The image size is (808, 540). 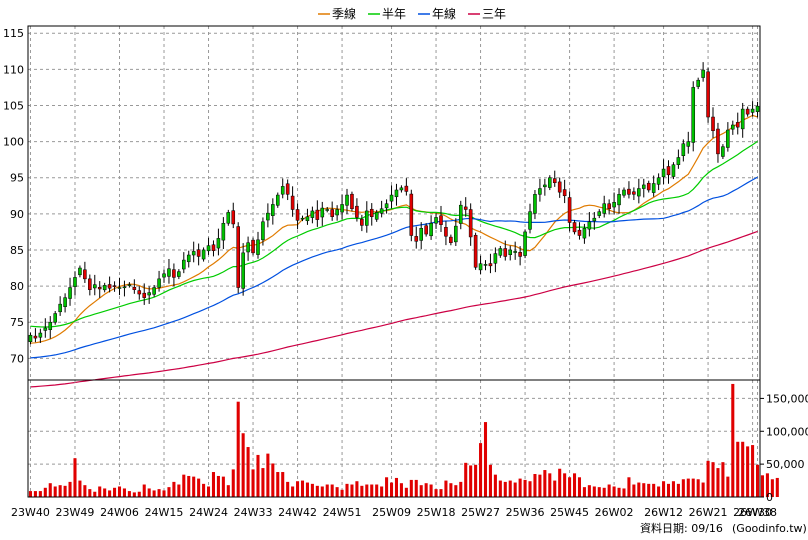 What do you see at coordinates (17, 286) in the screenshot?
I see `price-tick-label: 80` at bounding box center [17, 286].